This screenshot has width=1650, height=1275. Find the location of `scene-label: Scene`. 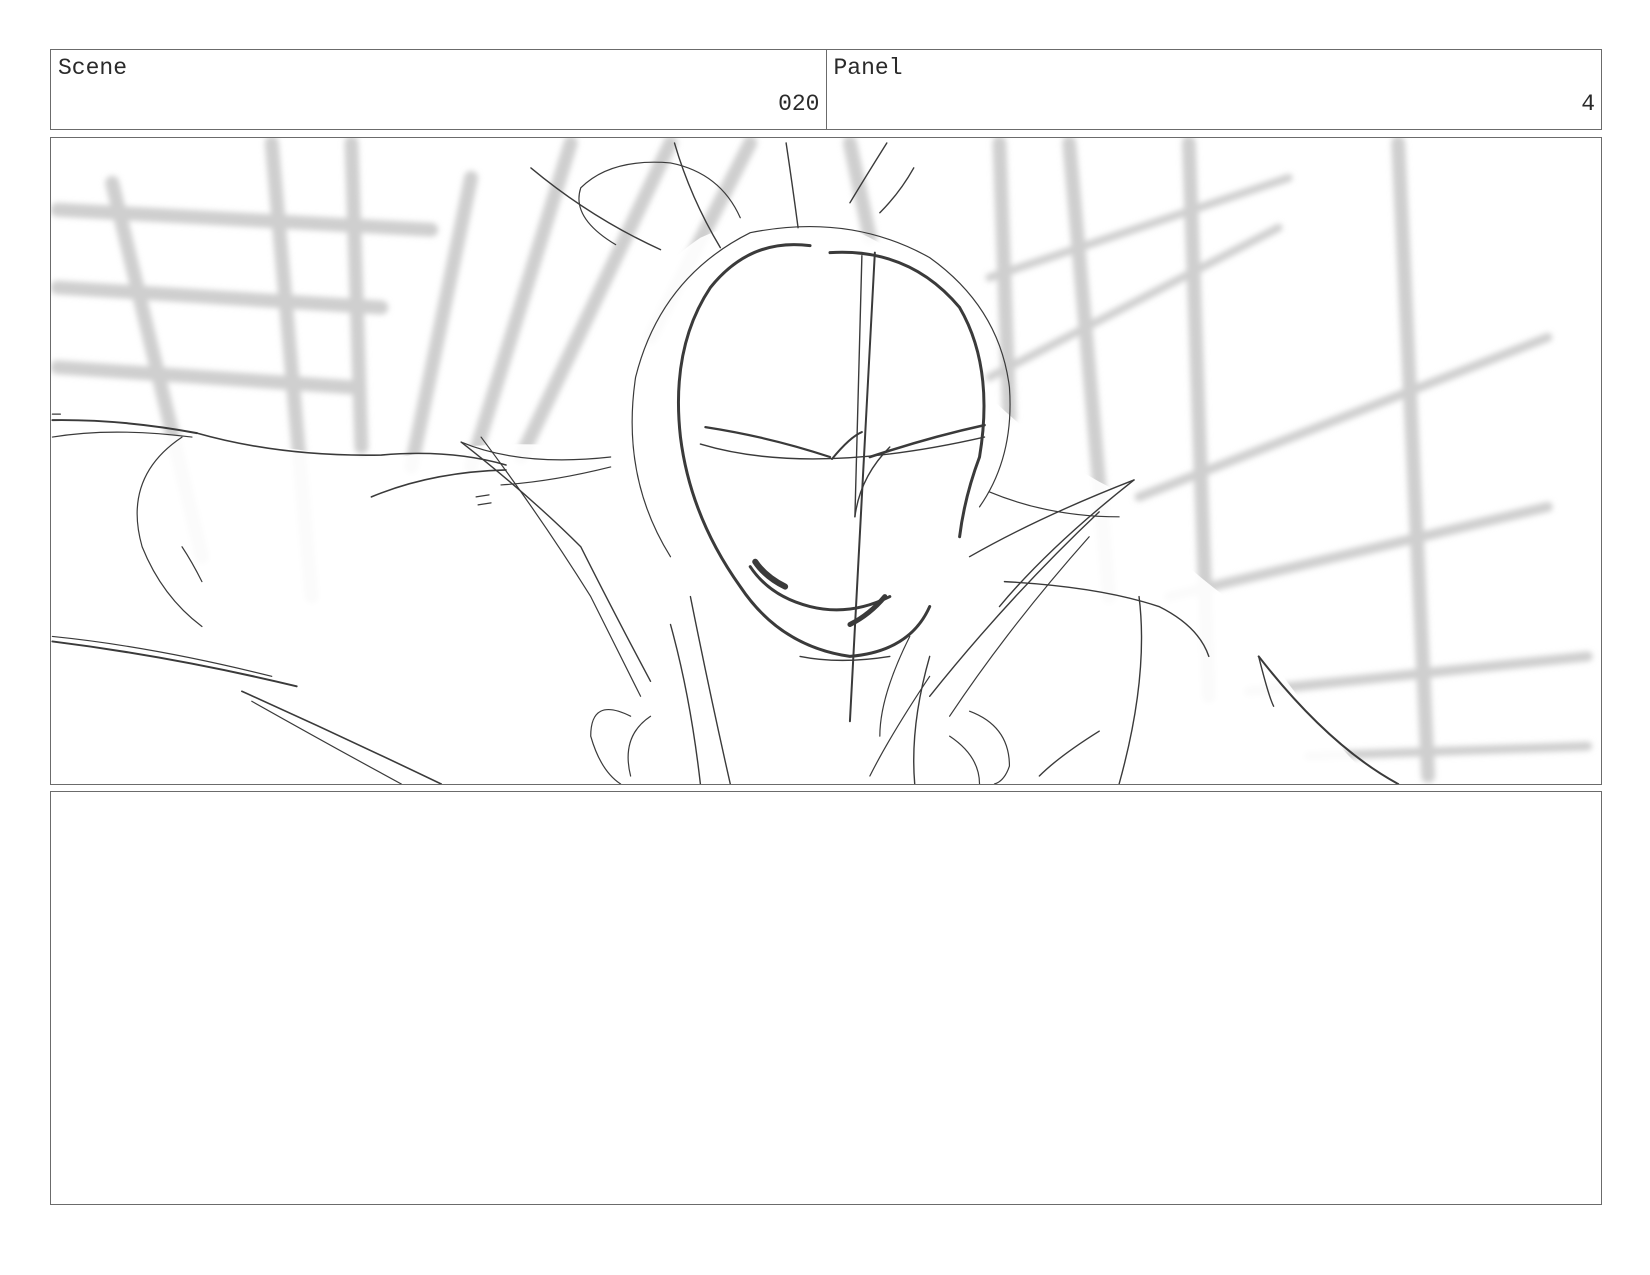

scene-label: Scene is located at coordinates (93, 68).